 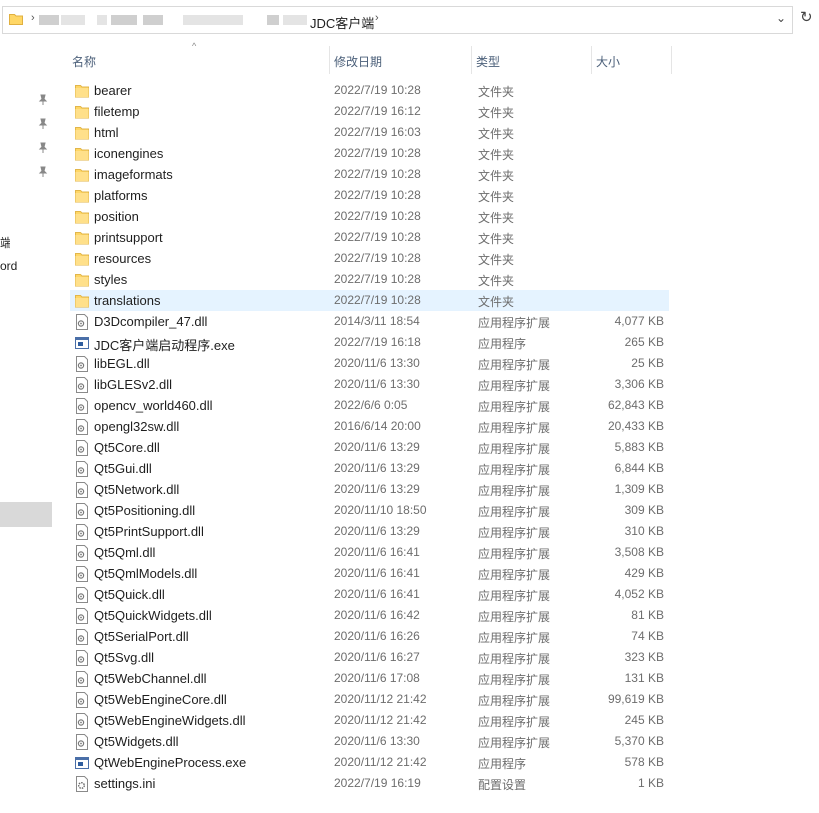 What do you see at coordinates (369, 552) in the screenshot?
I see `file-row: Qt5Qml.dll 2020/11/6 16:41 应用程序扩展 3,508 KB` at bounding box center [369, 552].